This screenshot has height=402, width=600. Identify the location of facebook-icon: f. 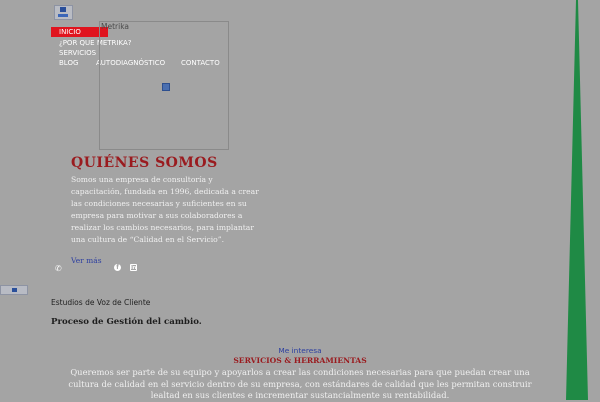
(117, 267).